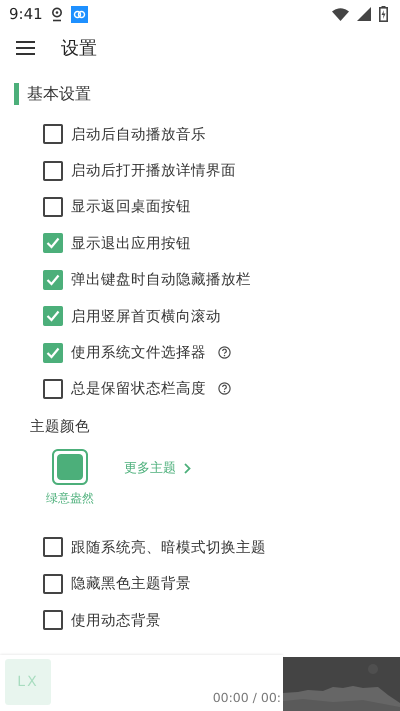  What do you see at coordinates (153, 170) in the screenshot?
I see `option-label: 启动后打开播放详情界面` at bounding box center [153, 170].